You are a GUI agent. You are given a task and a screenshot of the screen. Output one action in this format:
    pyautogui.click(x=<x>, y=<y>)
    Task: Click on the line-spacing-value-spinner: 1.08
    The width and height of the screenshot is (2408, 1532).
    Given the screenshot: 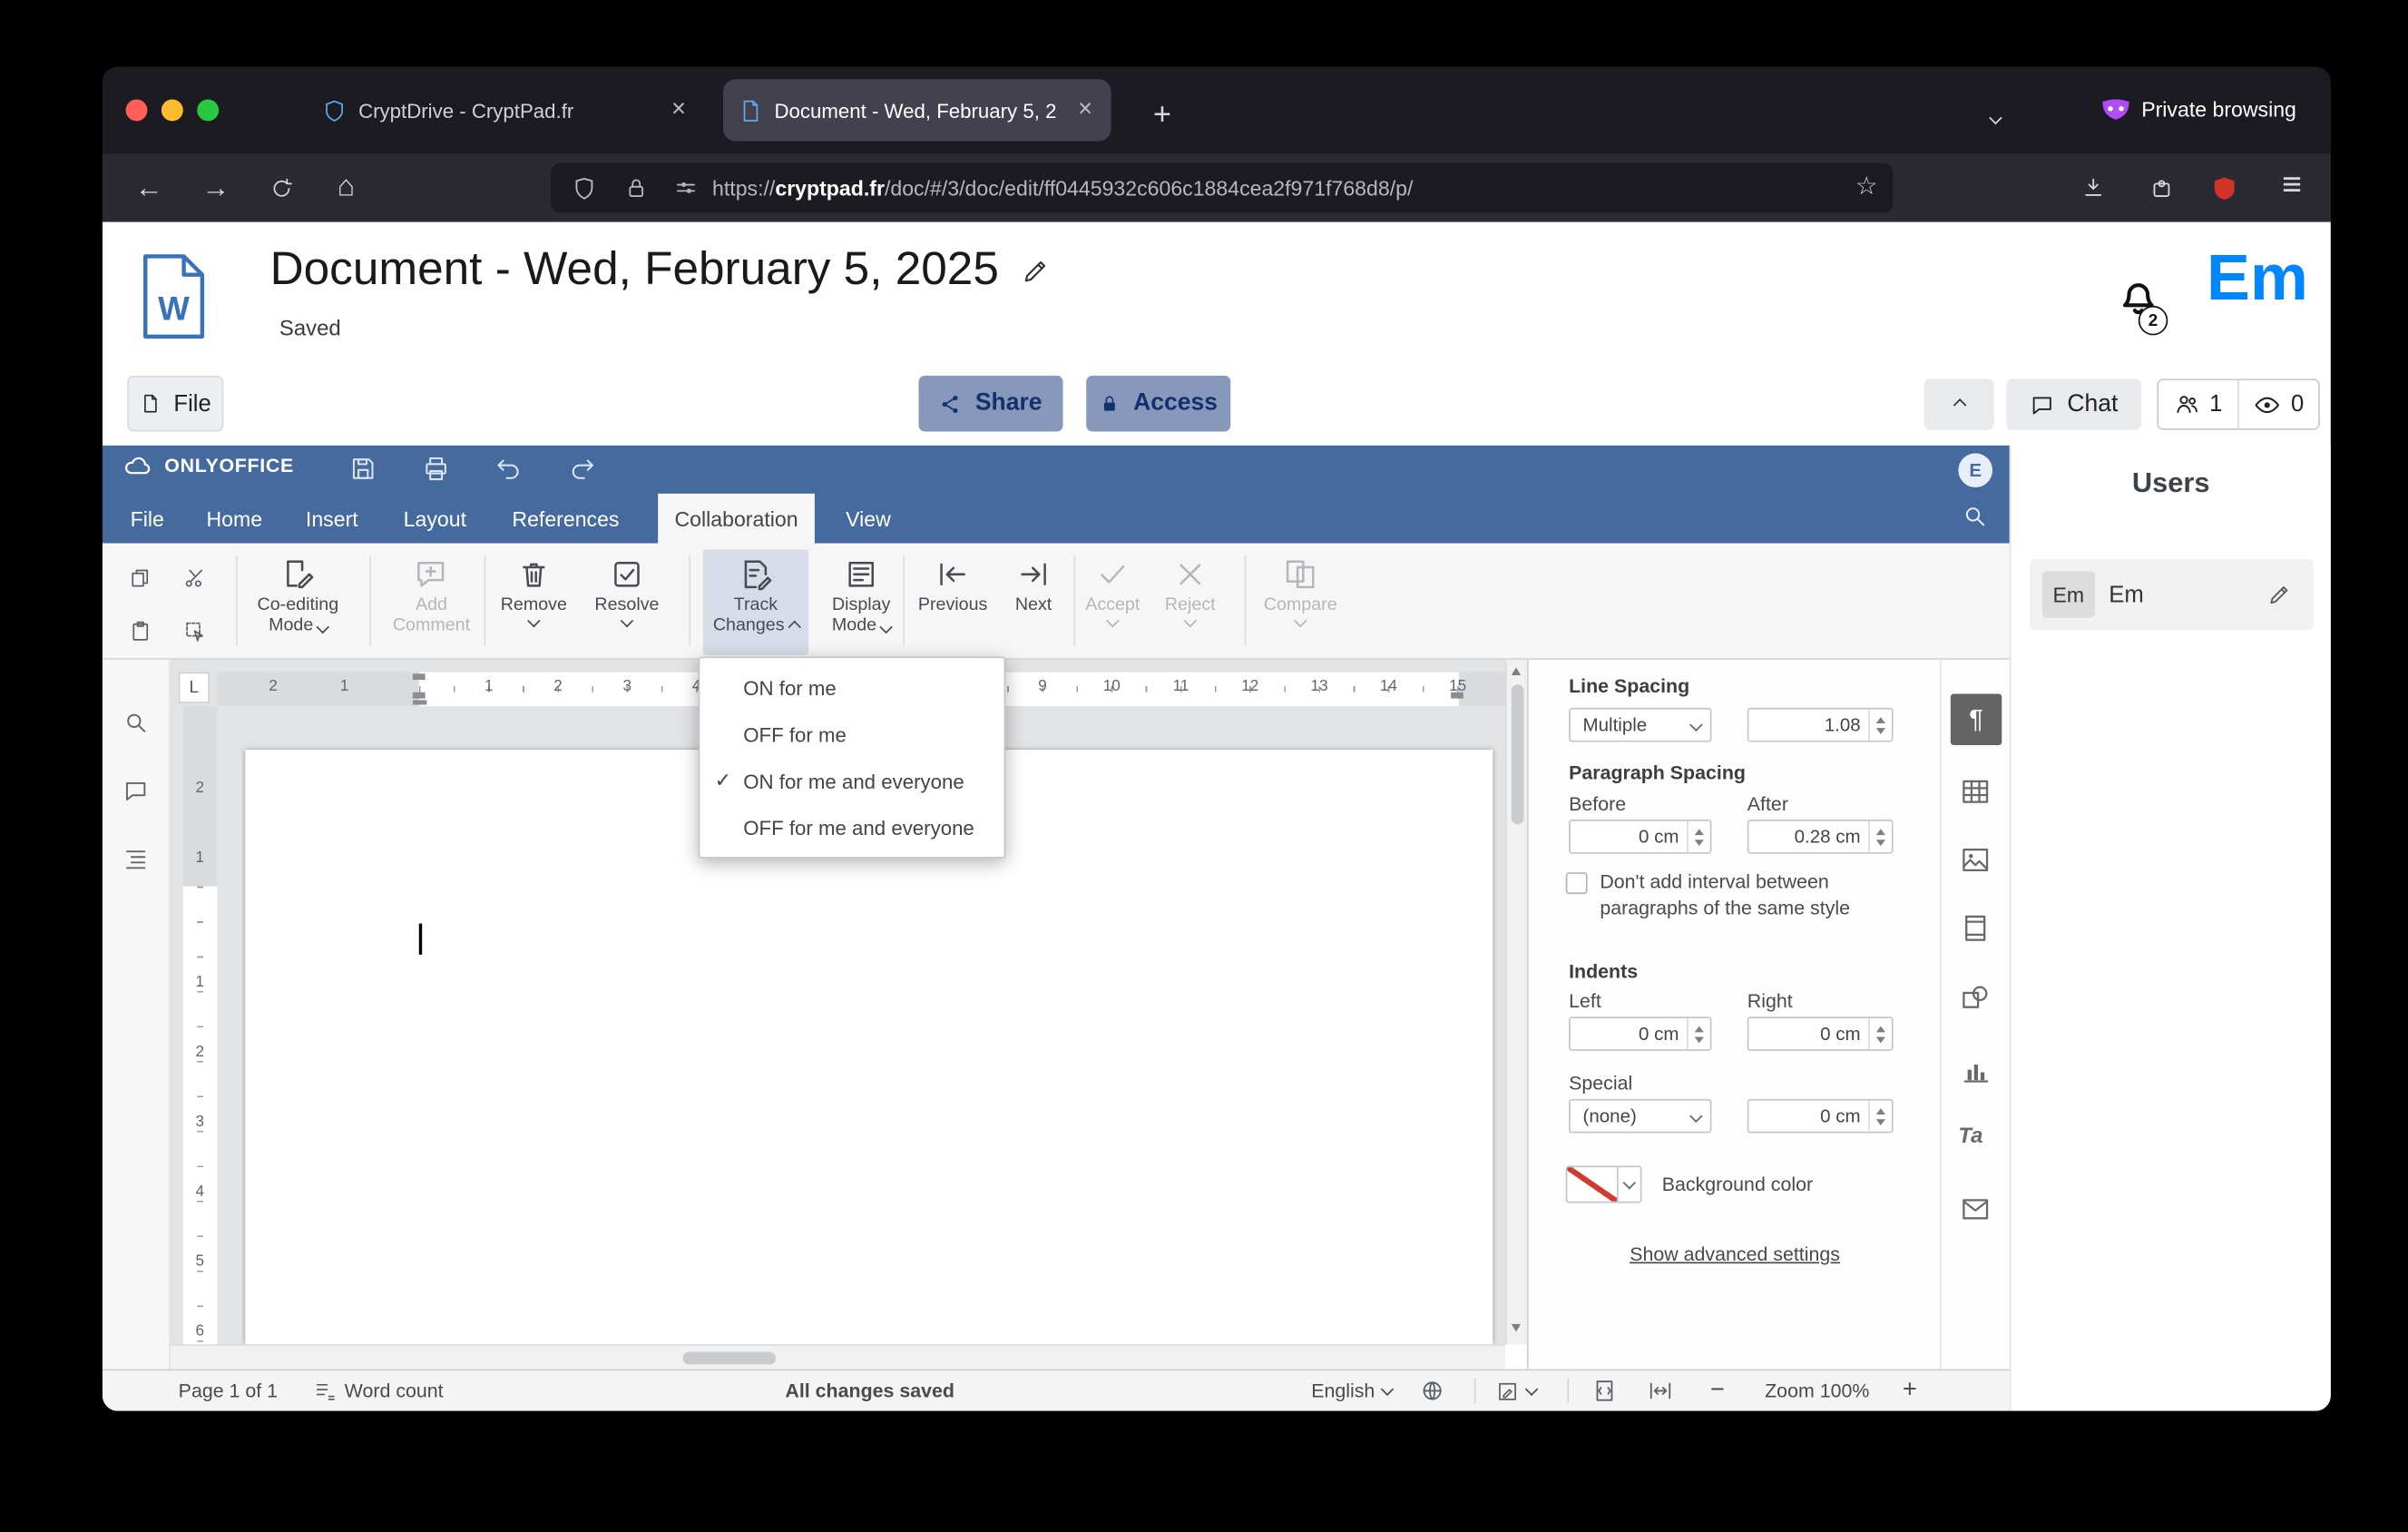 What is the action you would take?
    pyautogui.click(x=1821, y=724)
    